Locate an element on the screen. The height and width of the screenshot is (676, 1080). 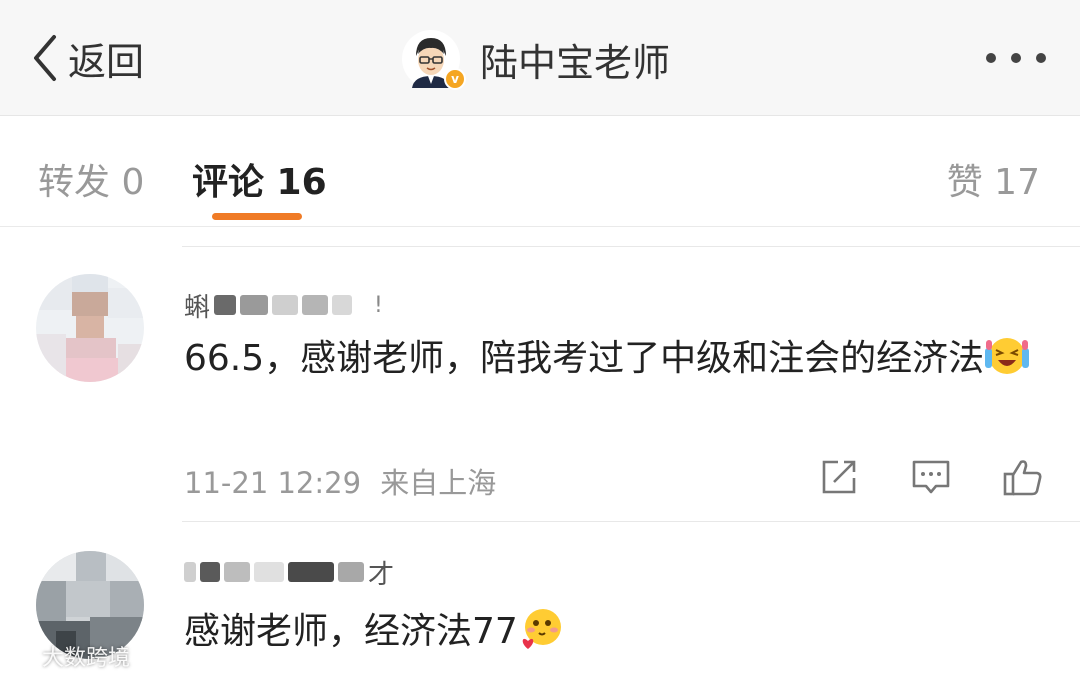
share-icon is located at coordinates (839, 477).